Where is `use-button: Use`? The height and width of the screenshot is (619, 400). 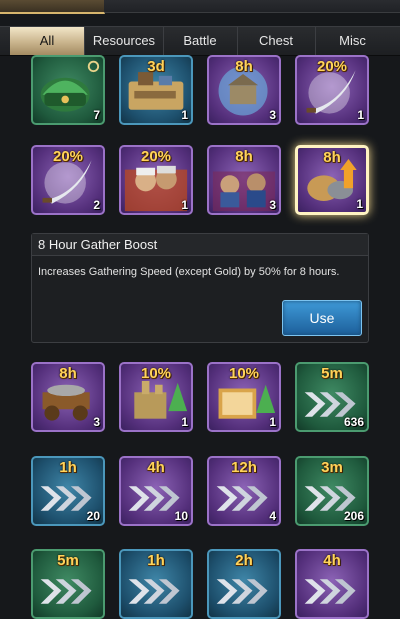
use-button: Use is located at coordinates (322, 318).